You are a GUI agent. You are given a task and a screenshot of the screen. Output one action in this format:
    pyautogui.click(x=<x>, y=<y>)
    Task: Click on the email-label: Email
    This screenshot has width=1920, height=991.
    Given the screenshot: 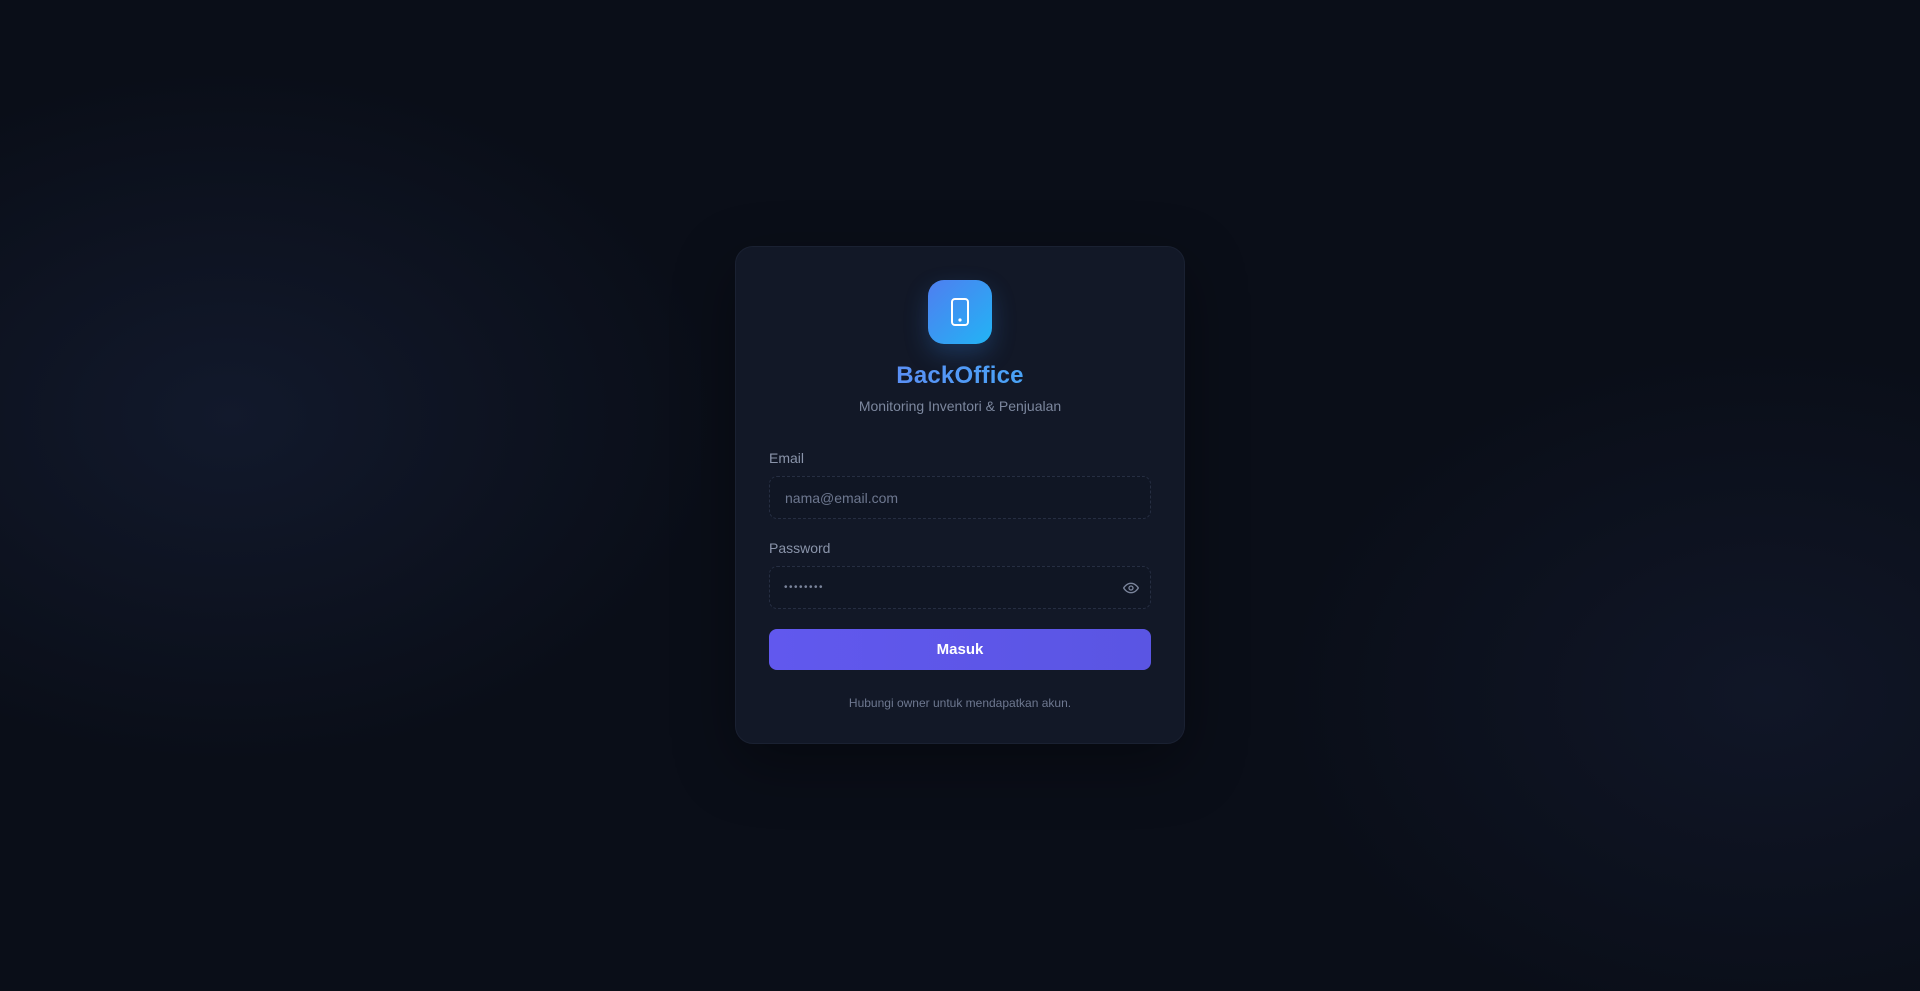 What is the action you would take?
    pyautogui.click(x=787, y=458)
    